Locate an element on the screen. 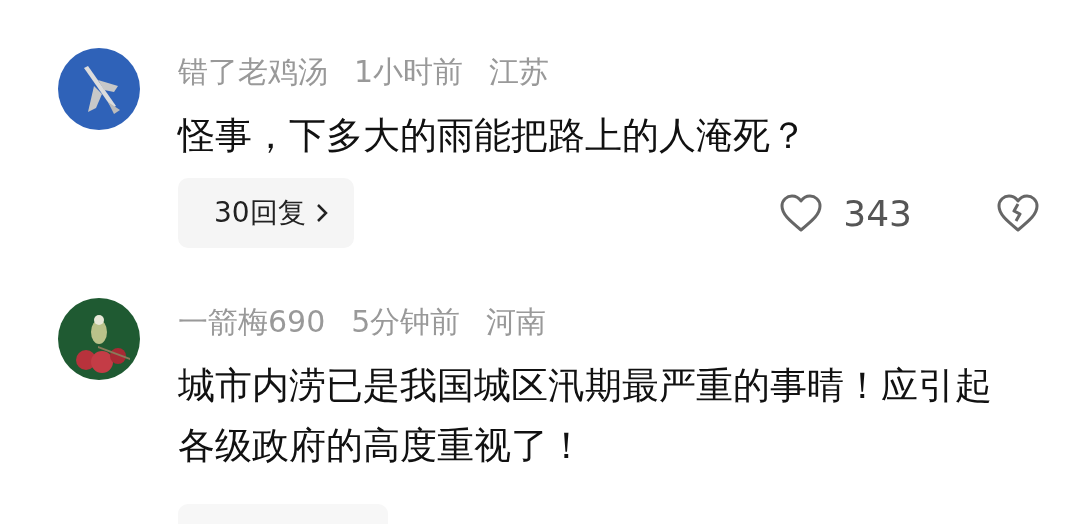 Image resolution: width=1080 pixels, height=524 pixels. location: 河南 is located at coordinates (516, 322).